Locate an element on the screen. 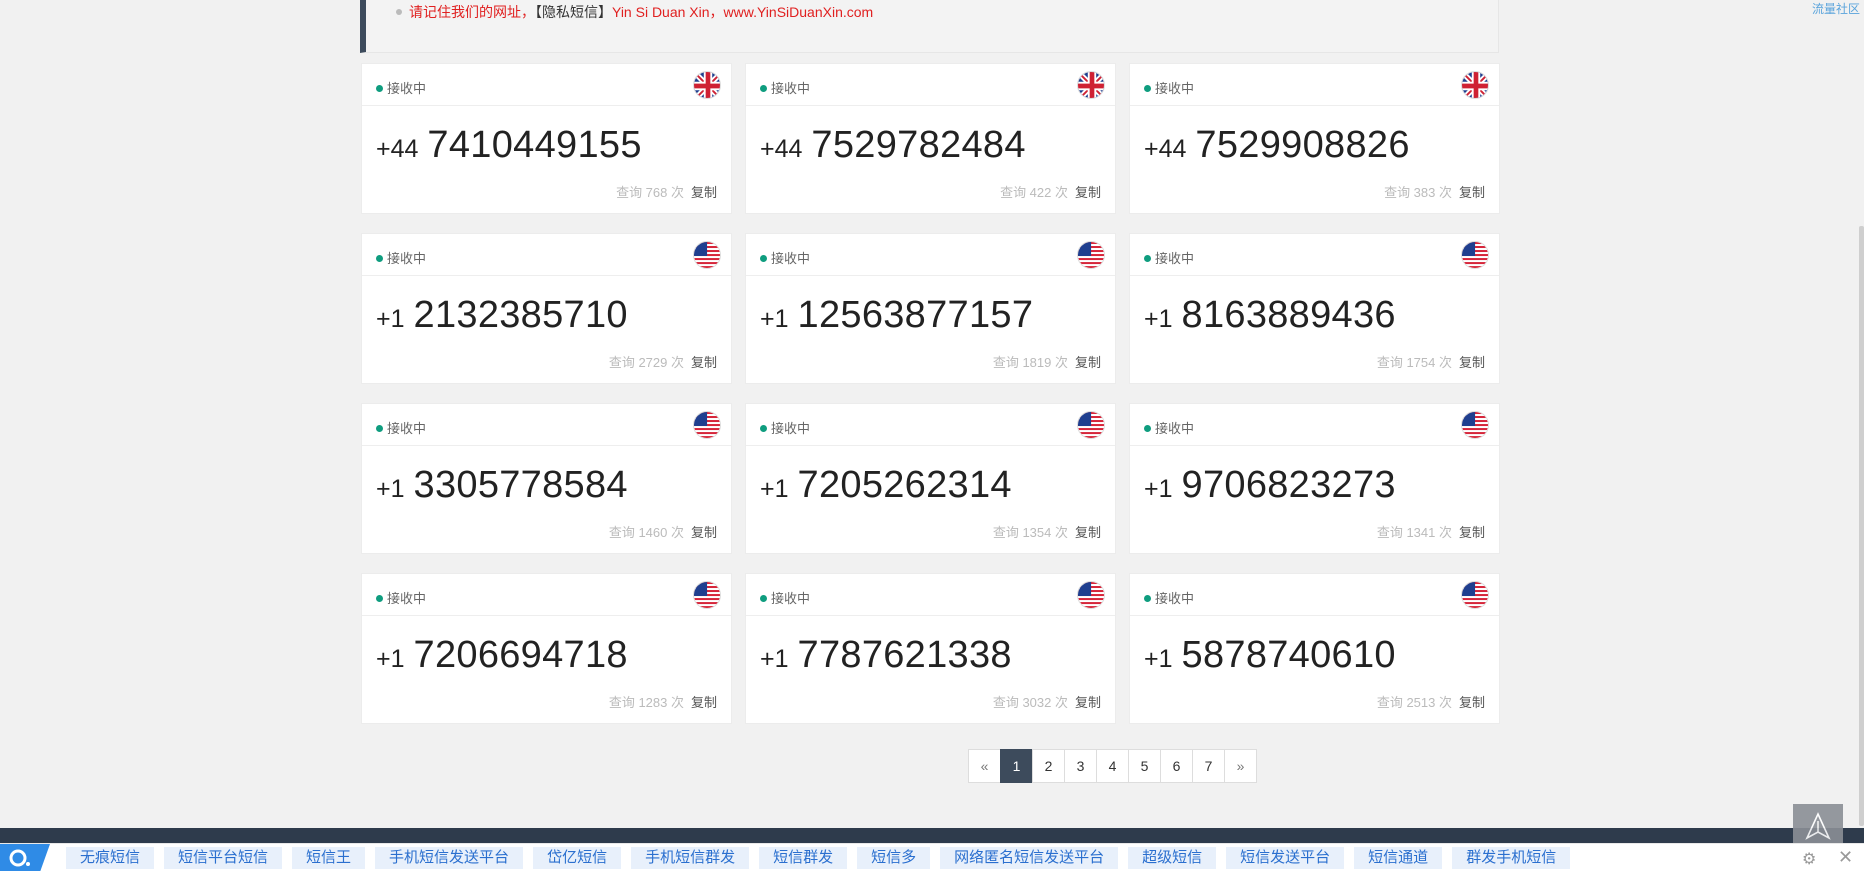  status-label: 接收中 is located at coordinates (785, 257).